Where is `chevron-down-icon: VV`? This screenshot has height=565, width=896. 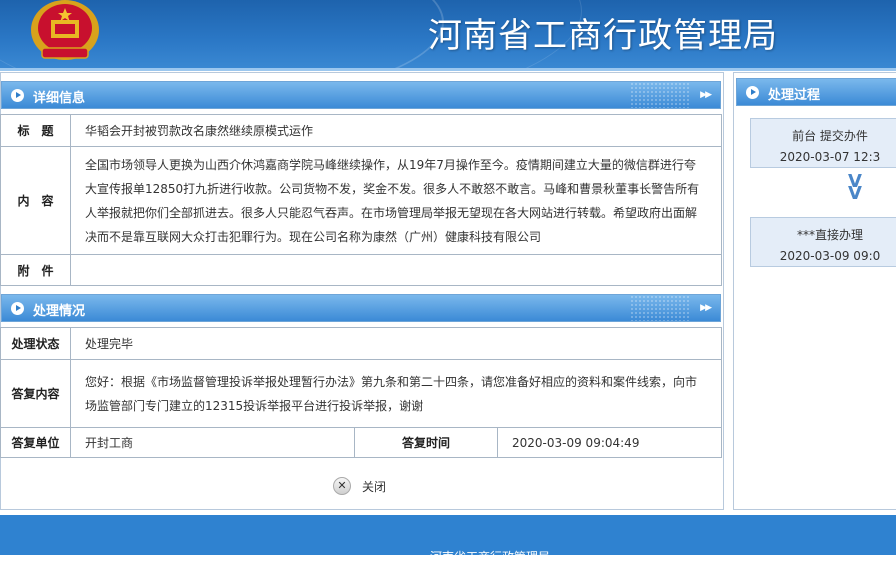 chevron-down-icon: VV is located at coordinates (855, 187).